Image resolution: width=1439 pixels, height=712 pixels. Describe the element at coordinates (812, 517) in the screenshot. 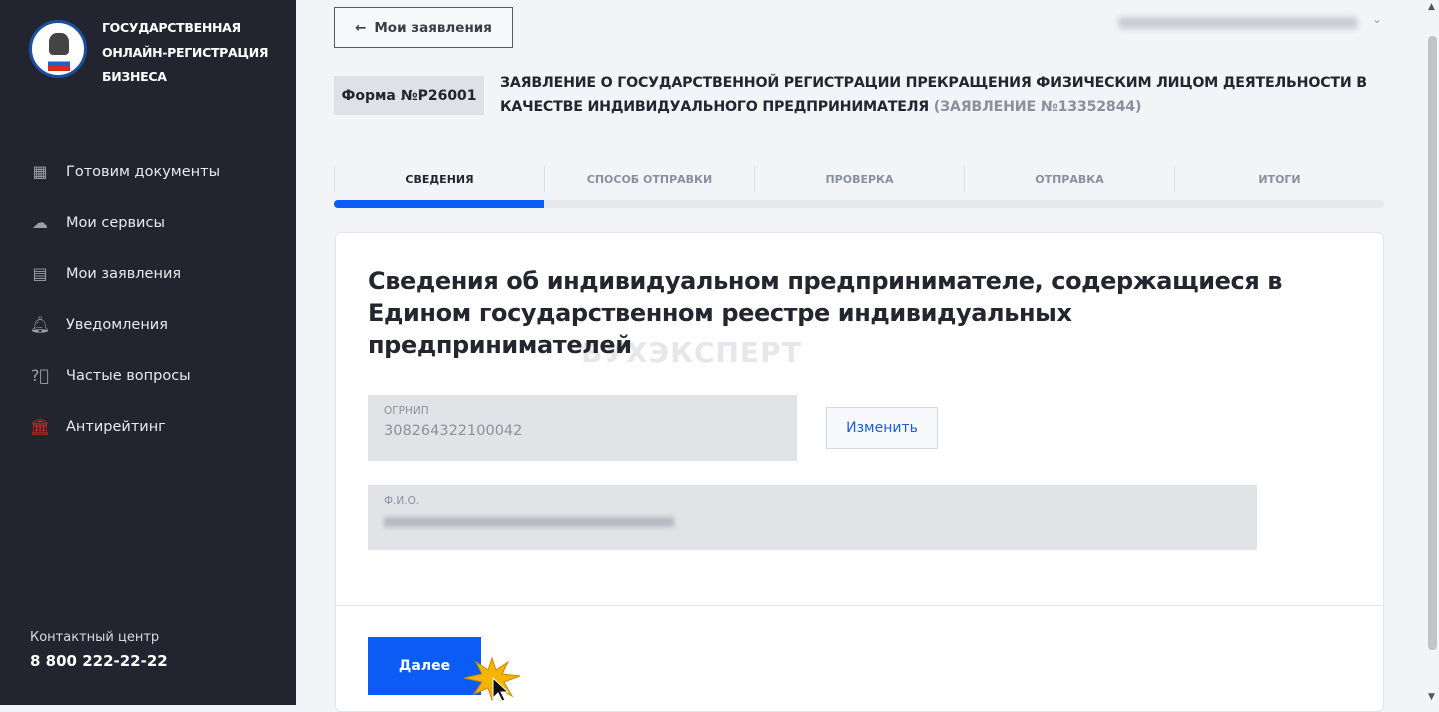

I see `fio-field: Ф.И.О.` at that location.